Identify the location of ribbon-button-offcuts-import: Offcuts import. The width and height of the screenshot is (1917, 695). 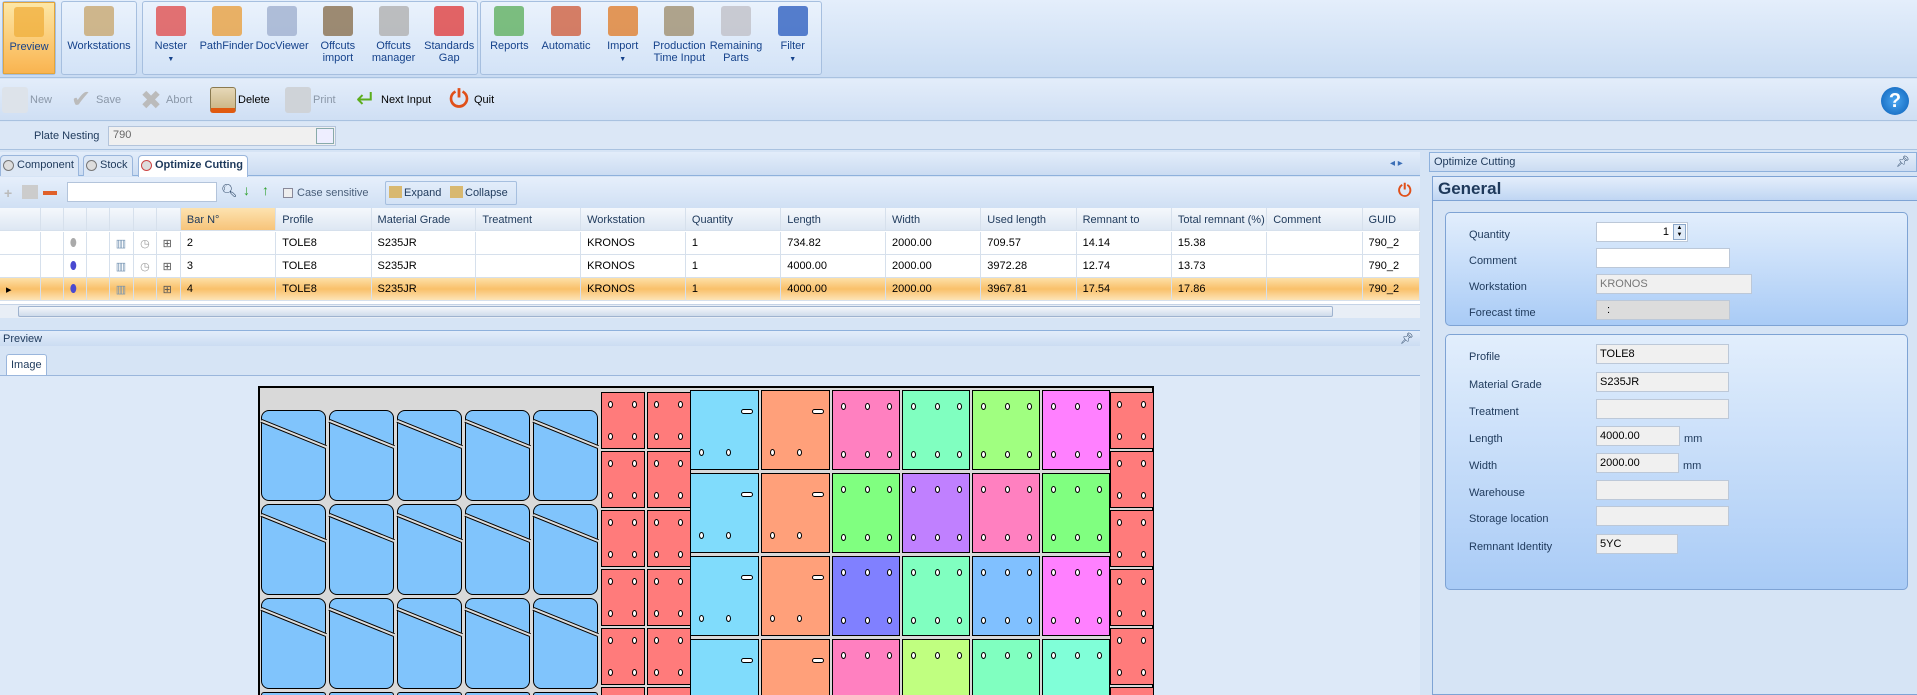
(338, 38).